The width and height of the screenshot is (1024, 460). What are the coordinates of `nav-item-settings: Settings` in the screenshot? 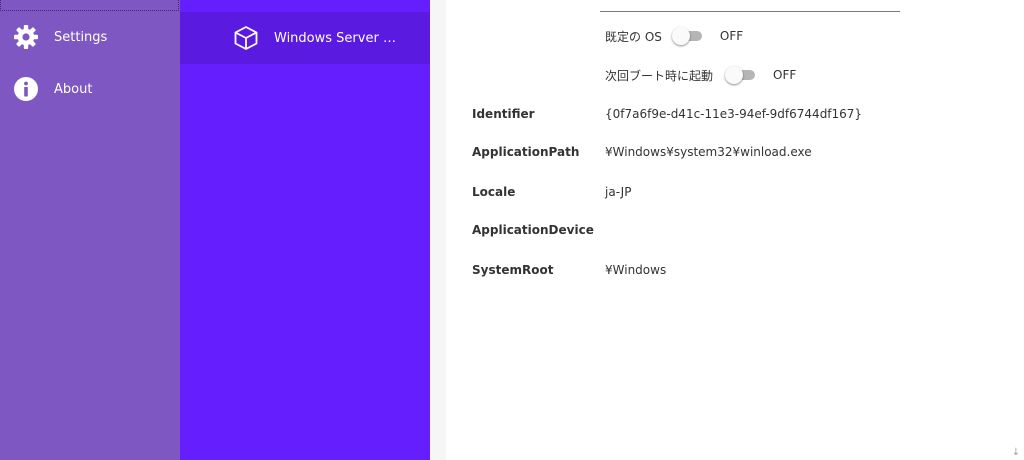 It's located at (90, 37).